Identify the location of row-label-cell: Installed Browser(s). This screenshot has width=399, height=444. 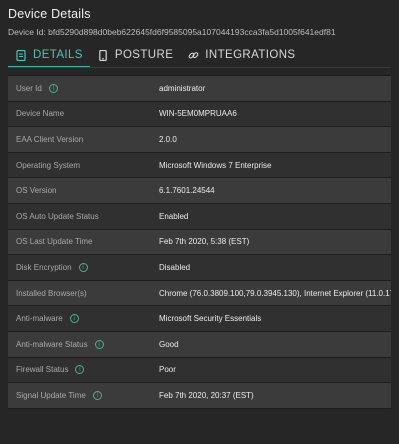
(83, 293).